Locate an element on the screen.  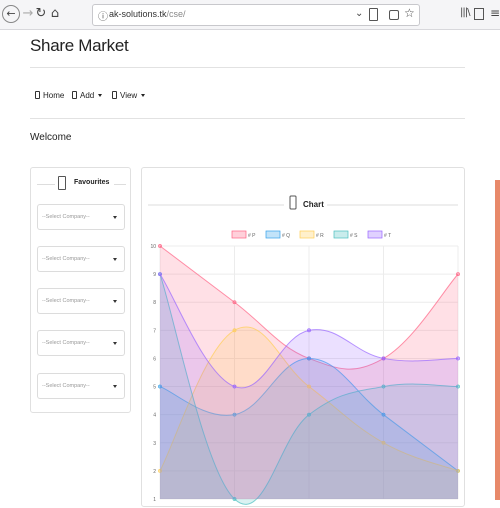
nav-view-label: View is located at coordinates (129, 95).